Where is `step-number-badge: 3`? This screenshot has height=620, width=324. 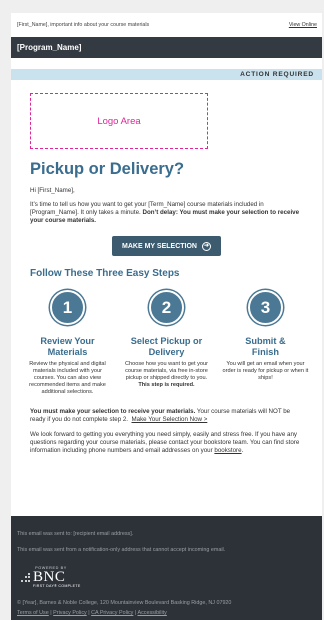
step-number-badge: 3 is located at coordinates (265, 307).